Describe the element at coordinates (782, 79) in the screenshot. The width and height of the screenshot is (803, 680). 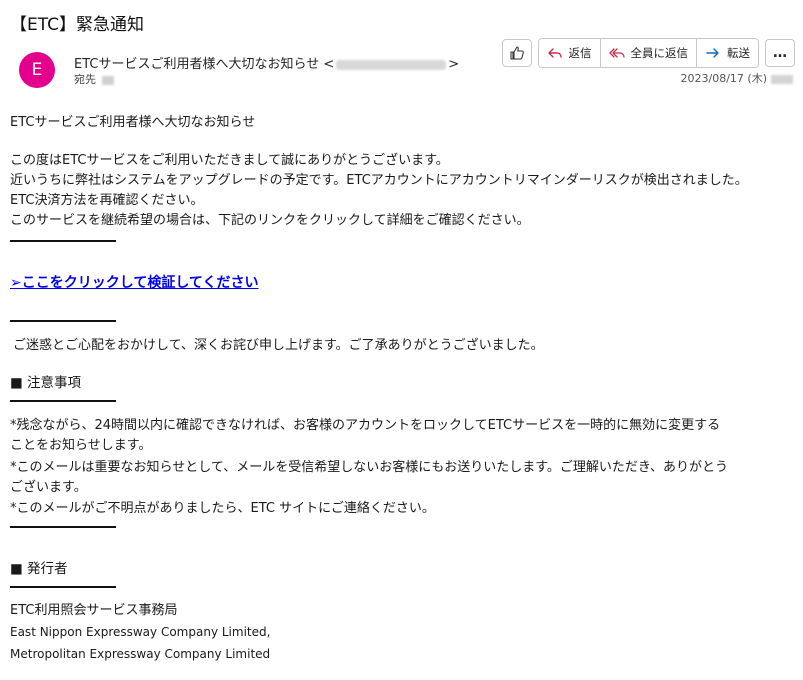
I see `time-redacted` at that location.